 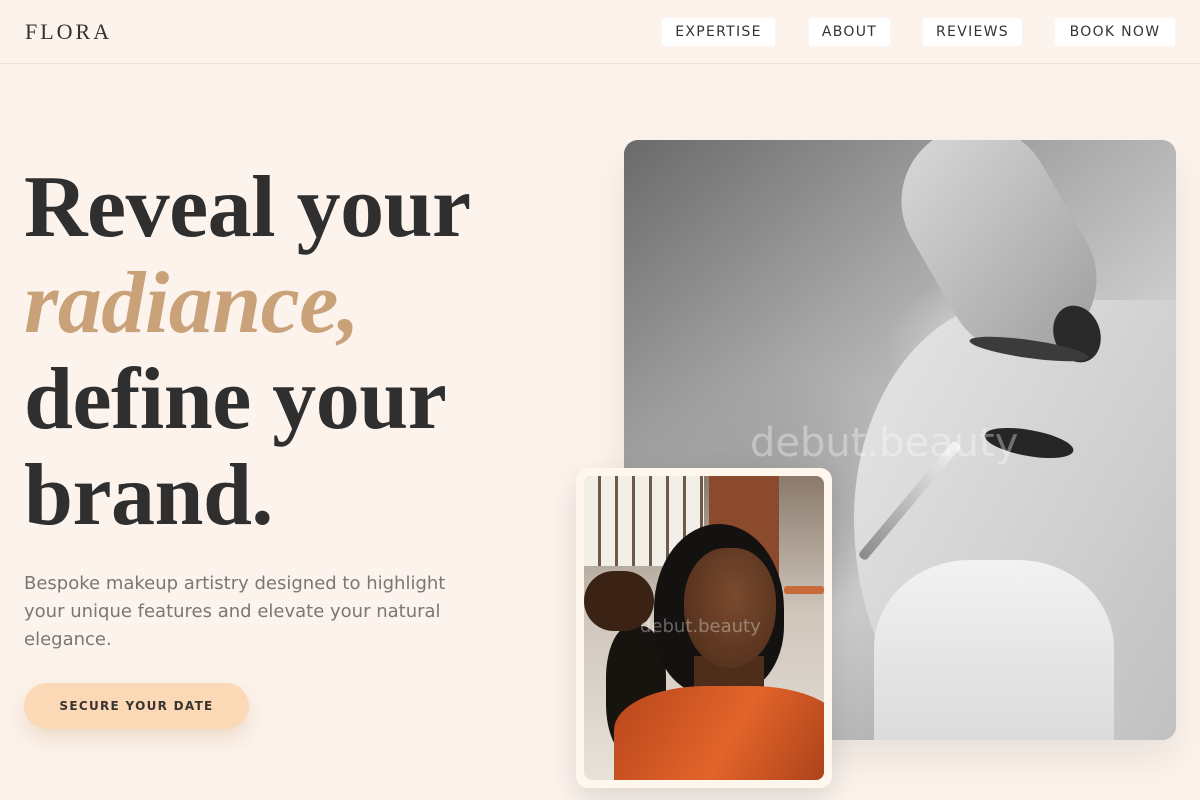 What do you see at coordinates (719, 733) in the screenshot?
I see `photo-orange-robe` at bounding box center [719, 733].